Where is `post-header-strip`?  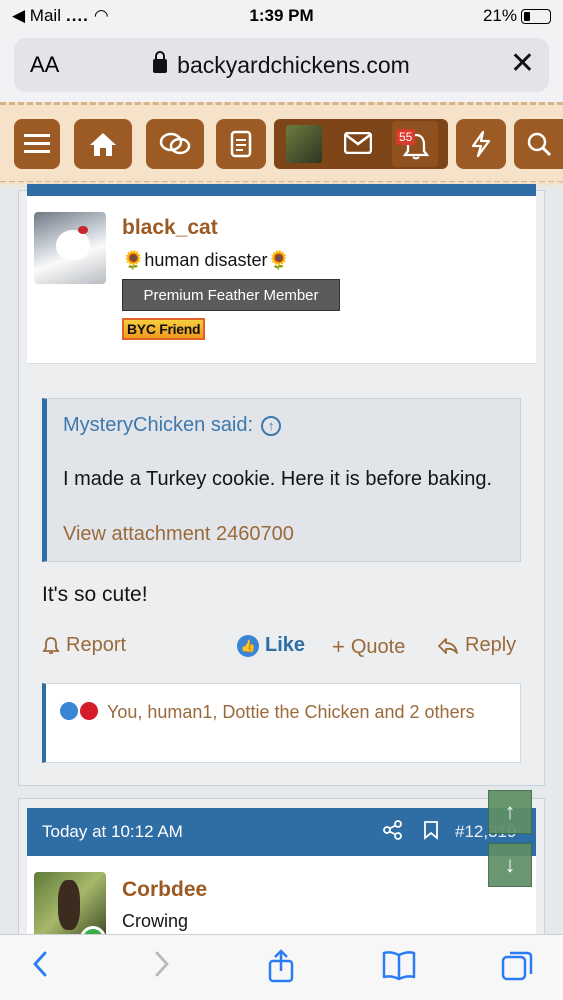 post-header-strip is located at coordinates (281, 190).